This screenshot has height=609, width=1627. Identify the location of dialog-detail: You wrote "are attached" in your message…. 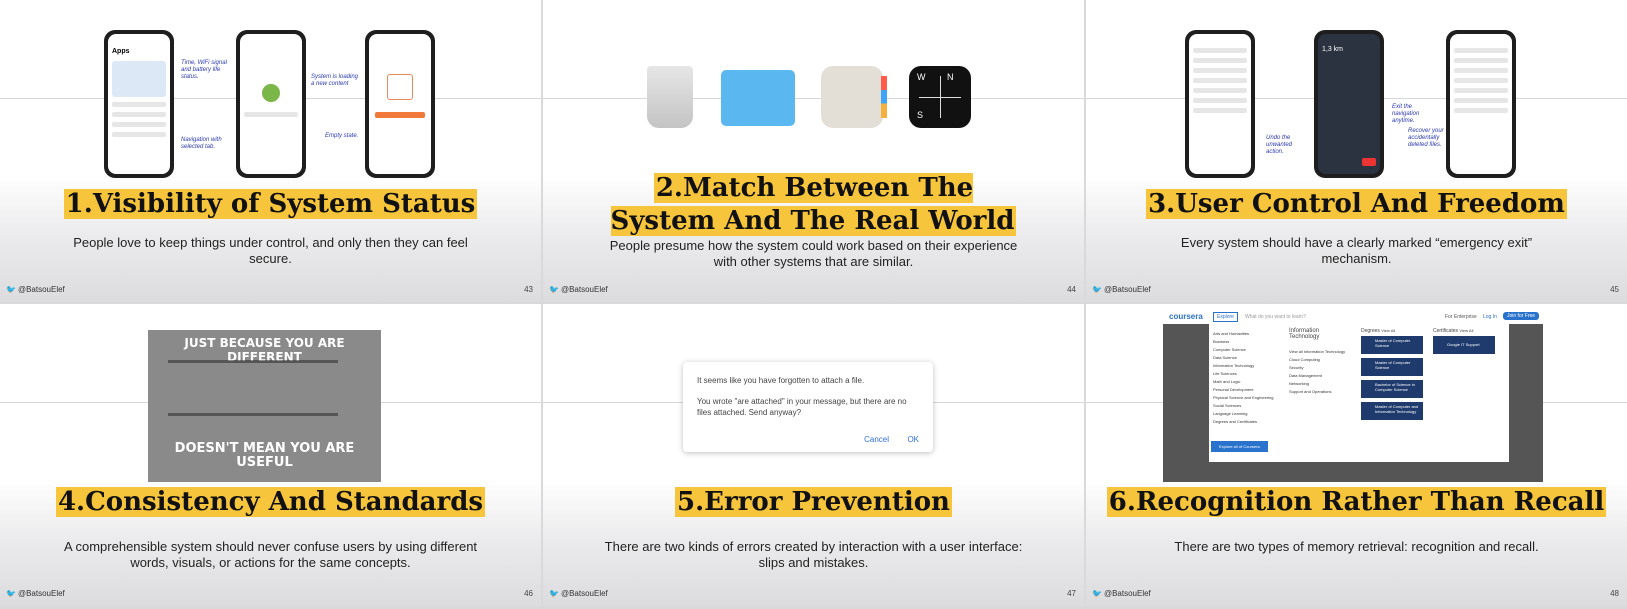
(802, 407).